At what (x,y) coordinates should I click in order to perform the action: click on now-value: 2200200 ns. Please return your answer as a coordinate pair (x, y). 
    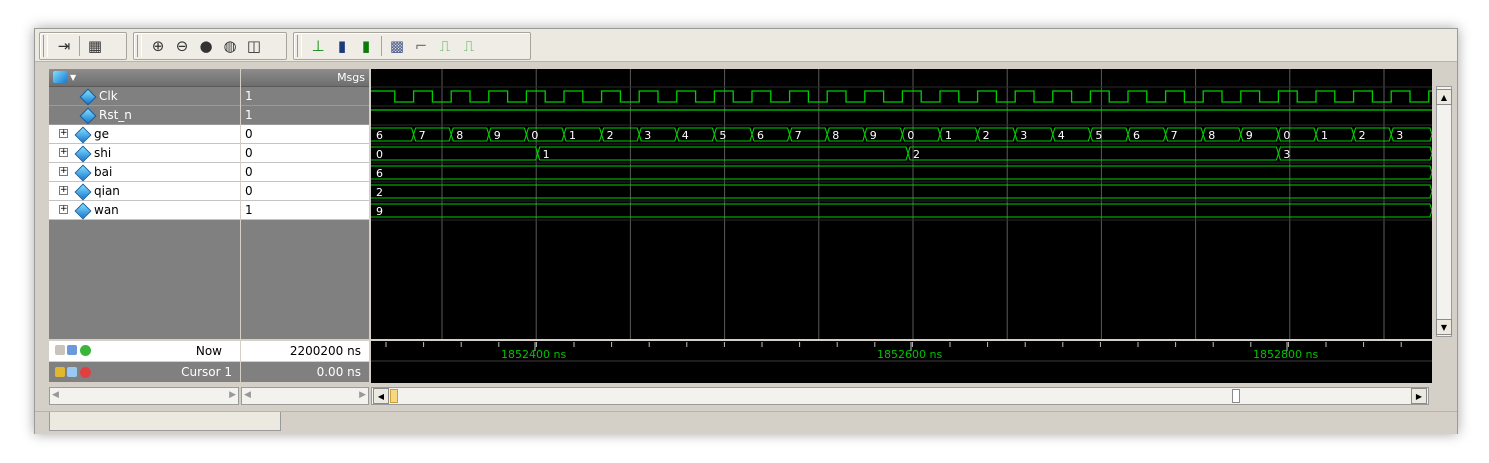
    Looking at the image, I should click on (325, 351).